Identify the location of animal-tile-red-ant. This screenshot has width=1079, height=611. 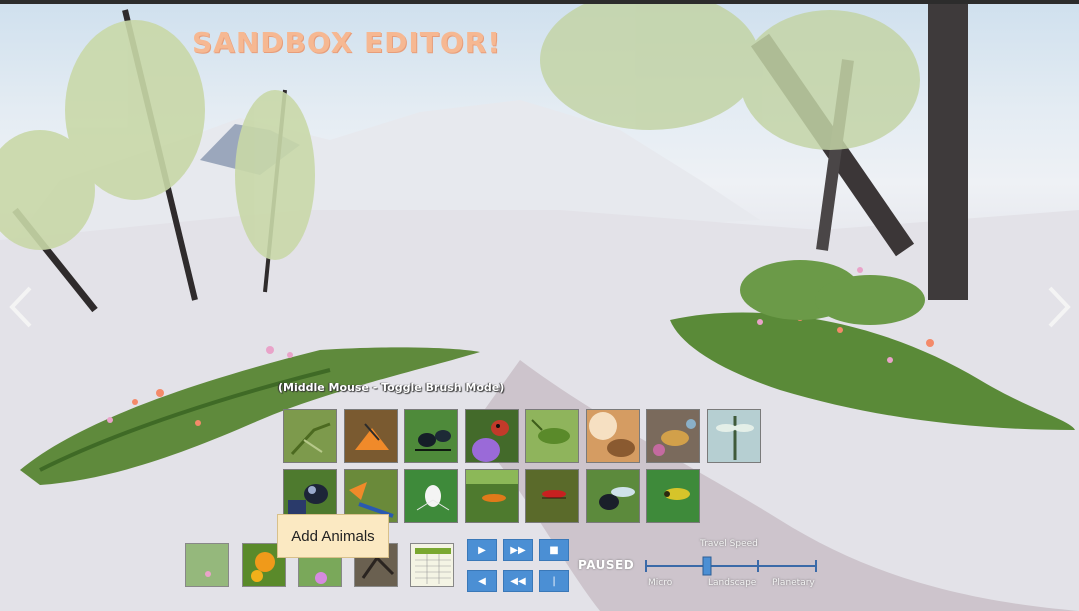
(552, 496).